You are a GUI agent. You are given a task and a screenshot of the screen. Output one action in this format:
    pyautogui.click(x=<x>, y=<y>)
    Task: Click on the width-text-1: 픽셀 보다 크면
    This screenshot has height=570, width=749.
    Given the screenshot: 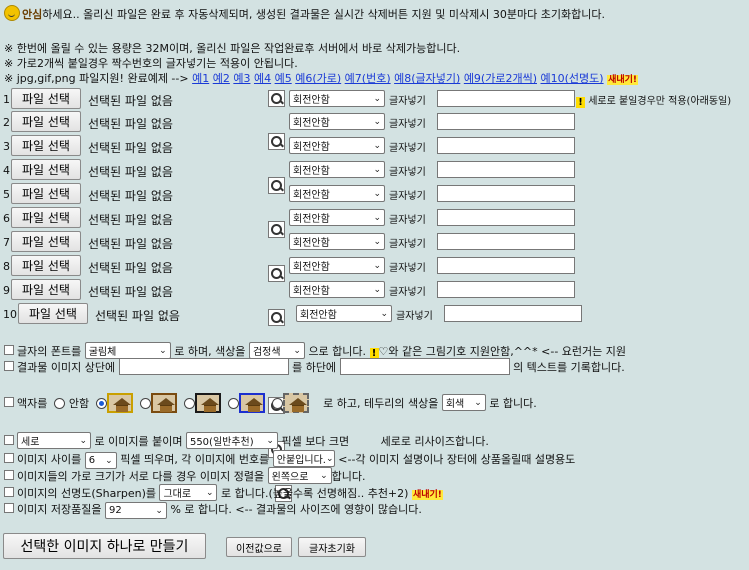 What is the action you would take?
    pyautogui.click(x=315, y=441)
    